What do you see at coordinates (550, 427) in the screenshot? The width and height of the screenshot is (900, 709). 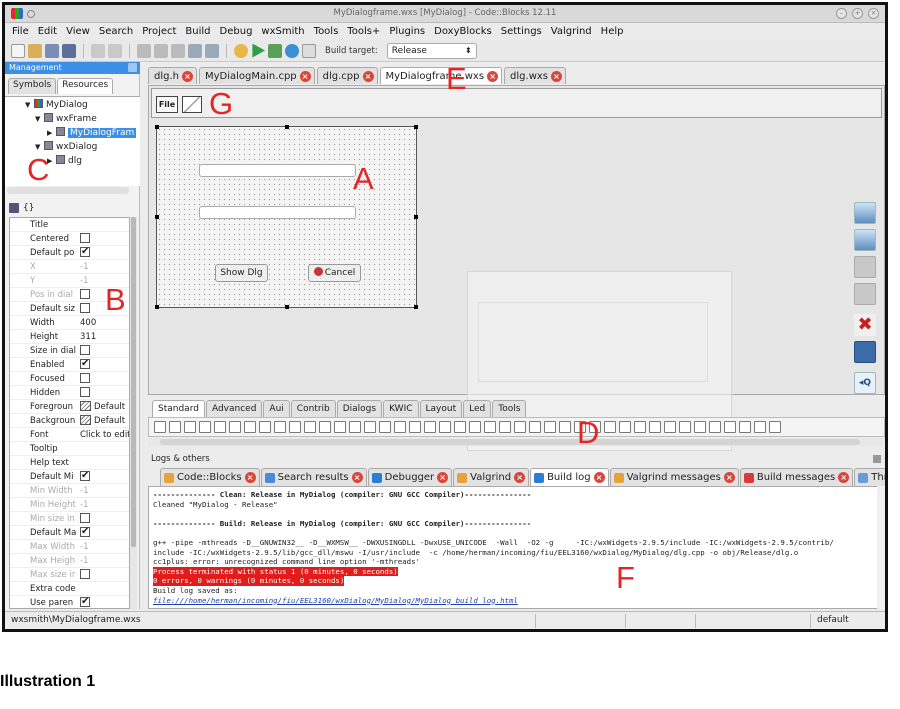 I see `animation-widget-icon` at bounding box center [550, 427].